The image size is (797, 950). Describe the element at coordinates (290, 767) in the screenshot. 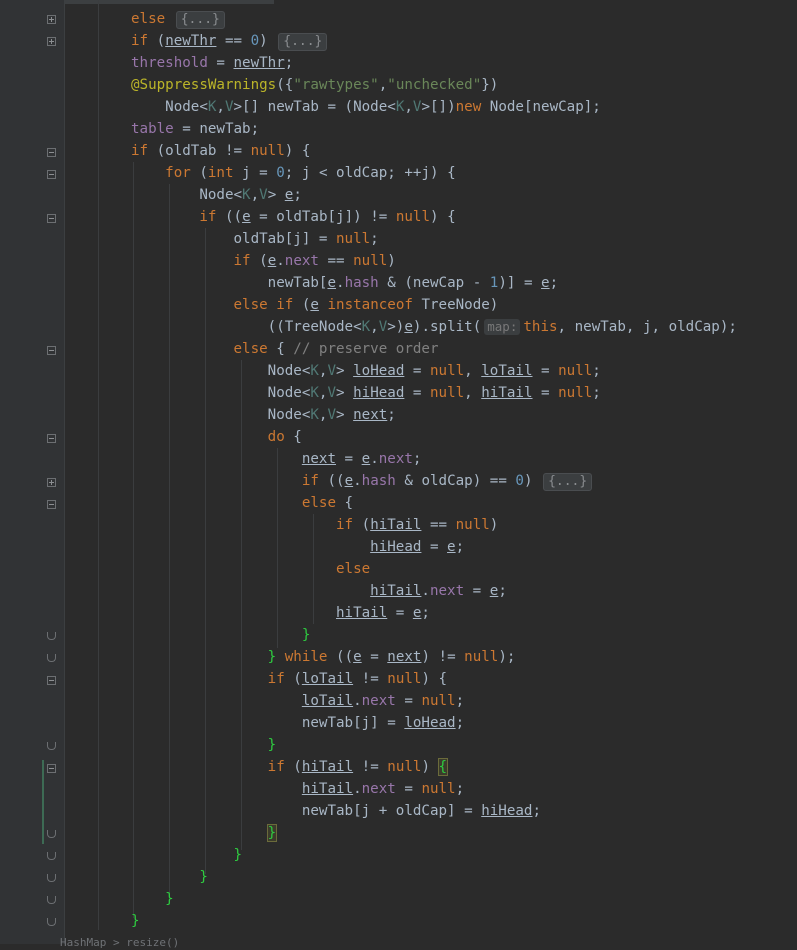

I see `code-line: if (hiTail != null) {` at that location.